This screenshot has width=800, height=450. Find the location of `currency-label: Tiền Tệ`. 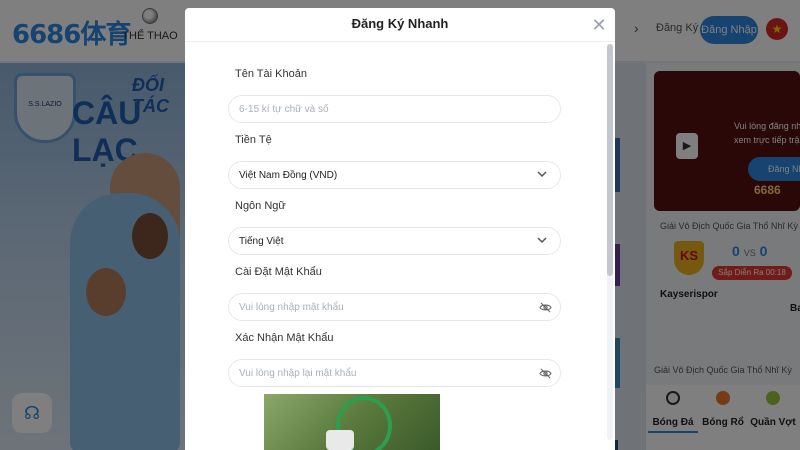

currency-label: Tiền Tệ is located at coordinates (253, 140).